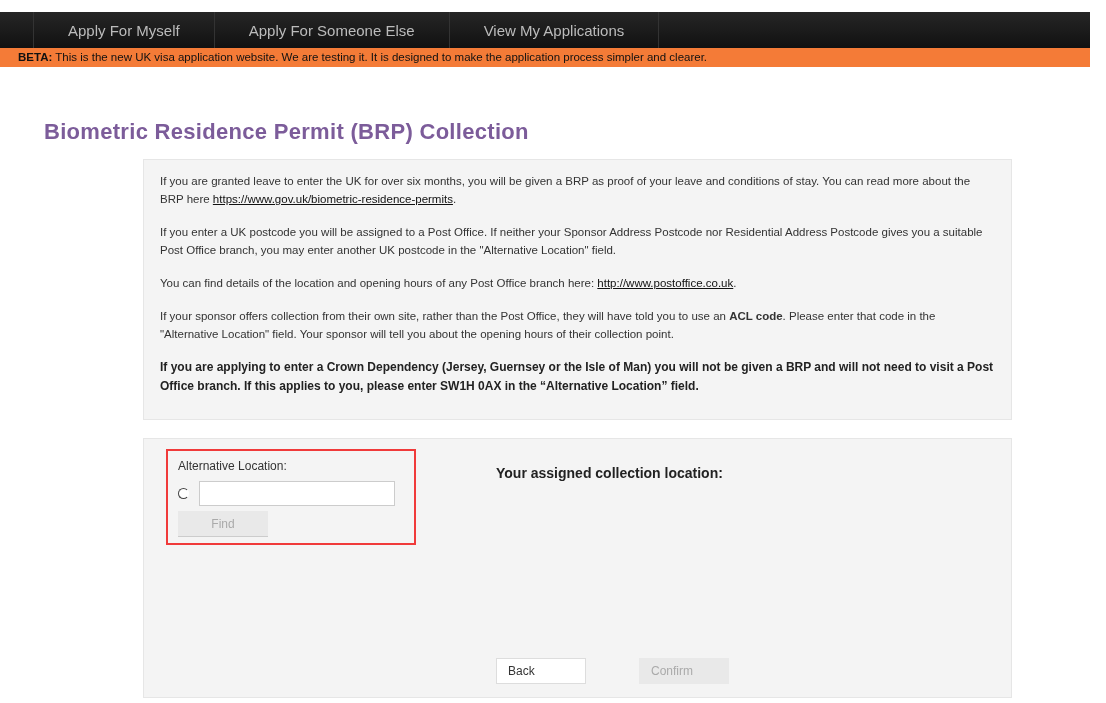 Image resolution: width=1106 pixels, height=703 pixels. What do you see at coordinates (297, 493) in the screenshot?
I see `input-field` at bounding box center [297, 493].